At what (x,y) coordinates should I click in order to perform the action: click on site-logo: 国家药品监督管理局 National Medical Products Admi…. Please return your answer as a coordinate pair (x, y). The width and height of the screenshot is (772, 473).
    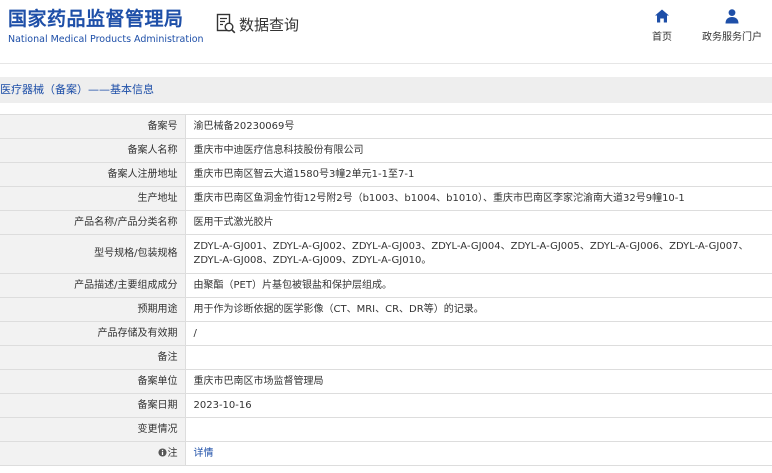
    Looking at the image, I should click on (106, 27).